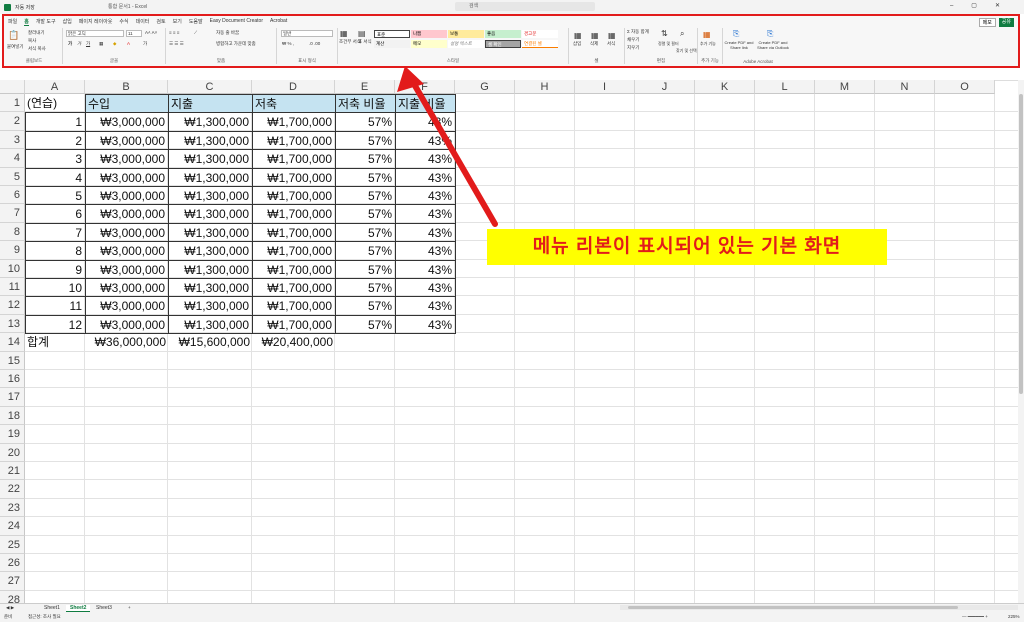 The image size is (1024, 622). Describe the element at coordinates (512, 617) in the screenshot. I see `status-bar: 준비 접근성: 조사 필요 — ━━━━━━ + 225%` at that location.